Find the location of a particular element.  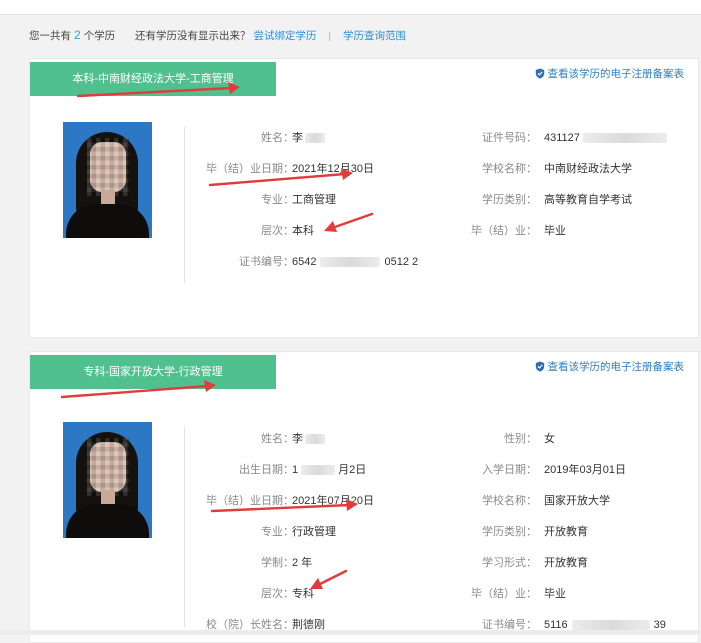

field-value: 国家开放大学 is located at coordinates (577, 501).